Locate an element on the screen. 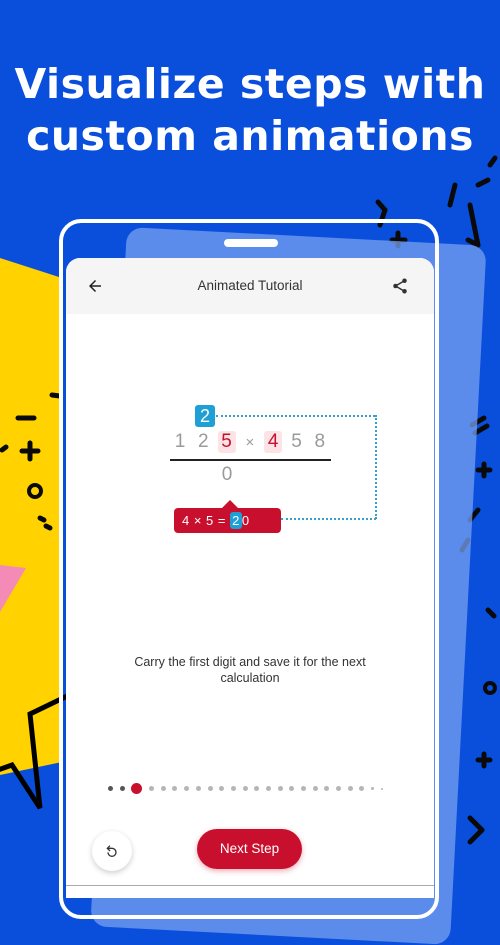 The image size is (500, 945). problem-digit: 8 is located at coordinates (320, 441).